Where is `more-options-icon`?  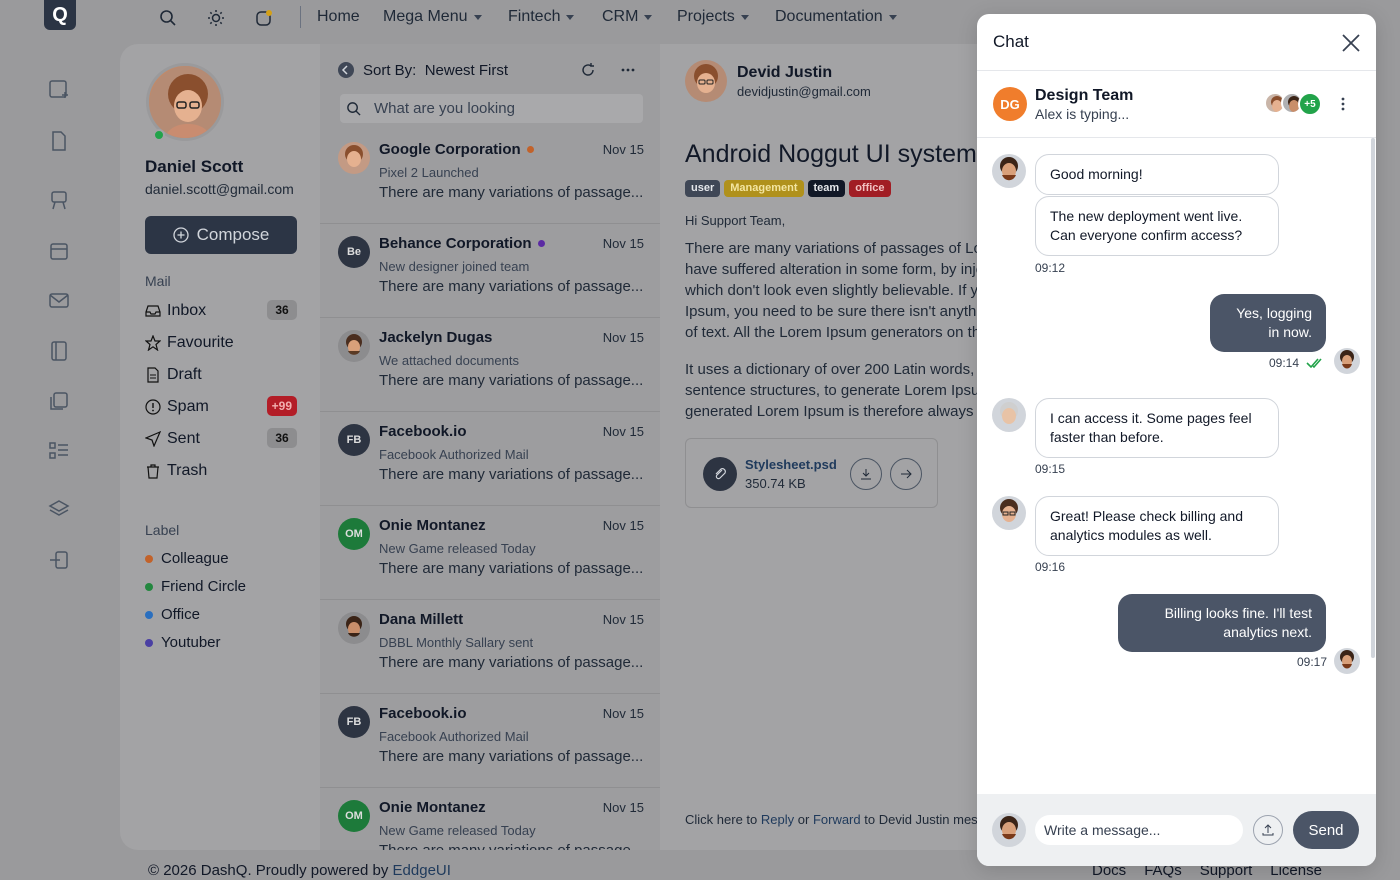
more-options-icon is located at coordinates (628, 72).